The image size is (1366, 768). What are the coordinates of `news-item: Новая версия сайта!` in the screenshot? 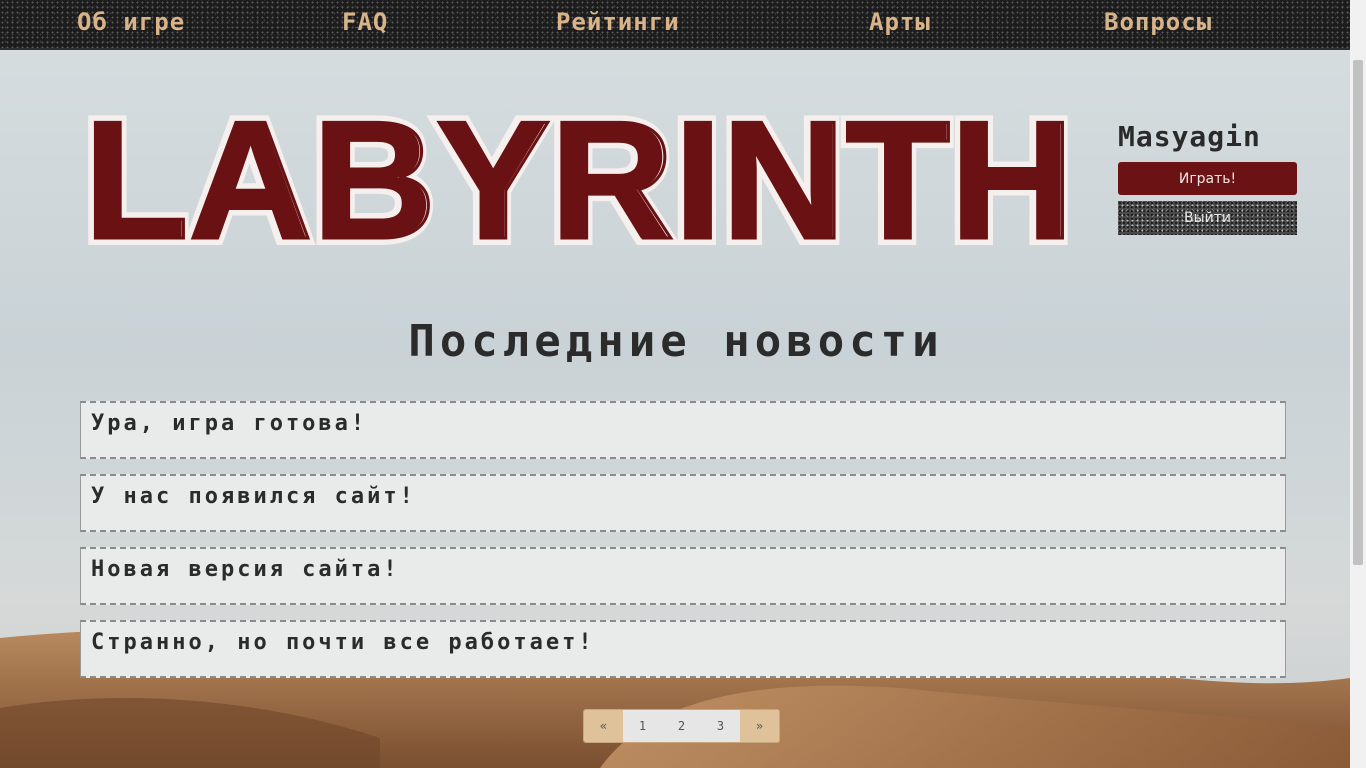 It's located at (683, 576).